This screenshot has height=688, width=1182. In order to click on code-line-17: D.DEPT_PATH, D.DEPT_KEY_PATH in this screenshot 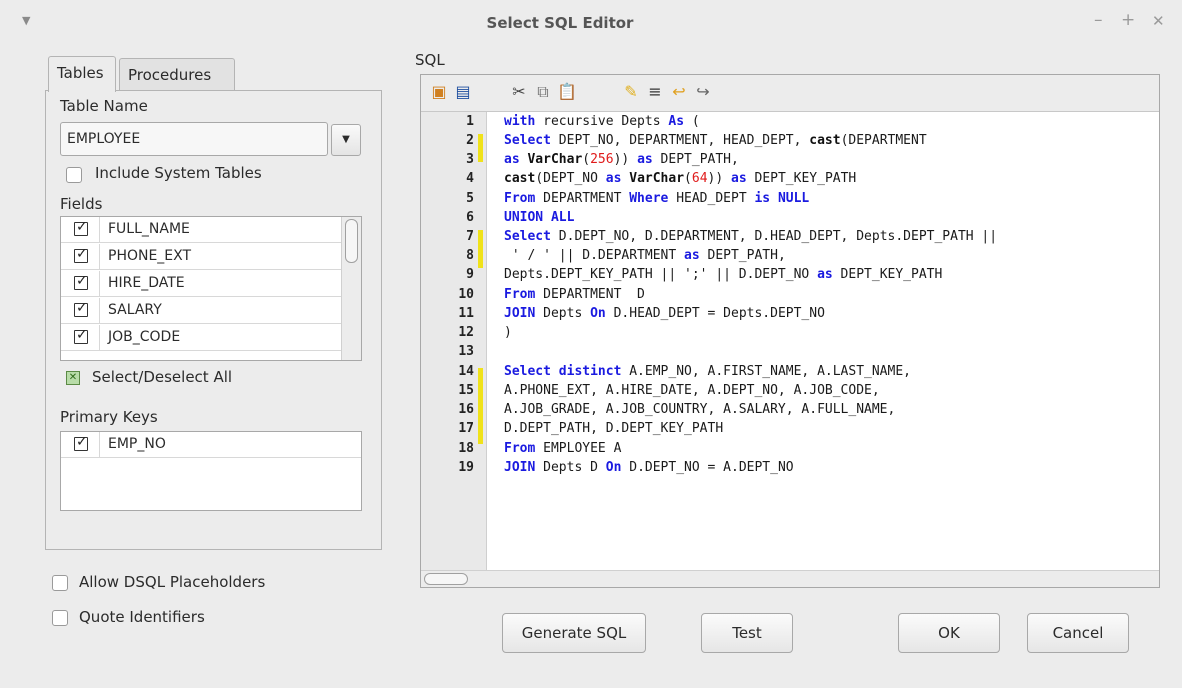, I will do `click(614, 428)`.